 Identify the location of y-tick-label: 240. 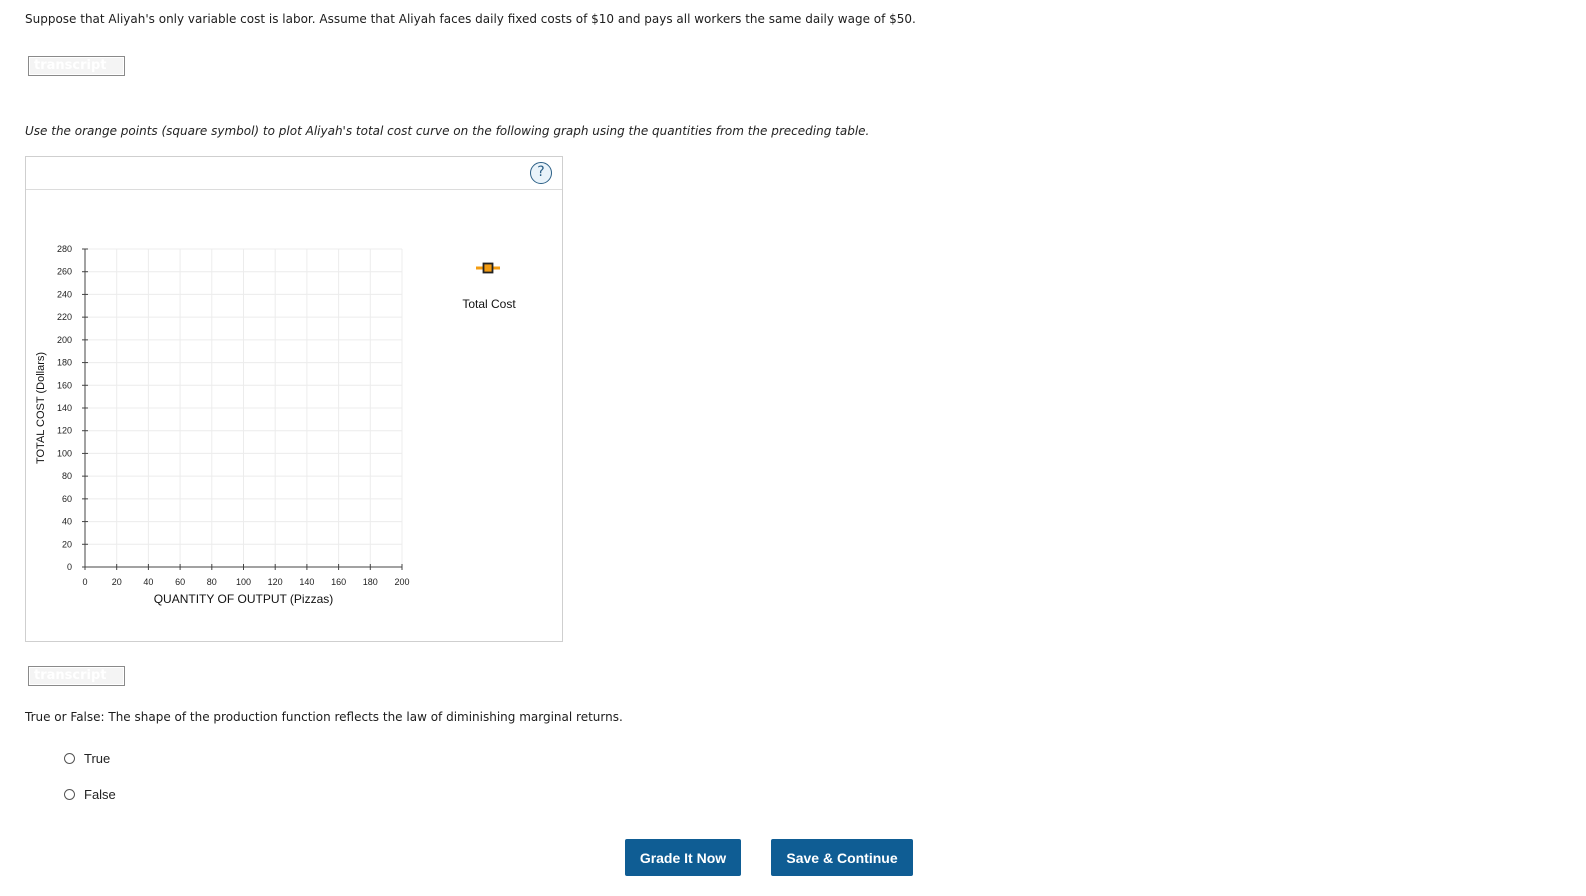
(64, 294).